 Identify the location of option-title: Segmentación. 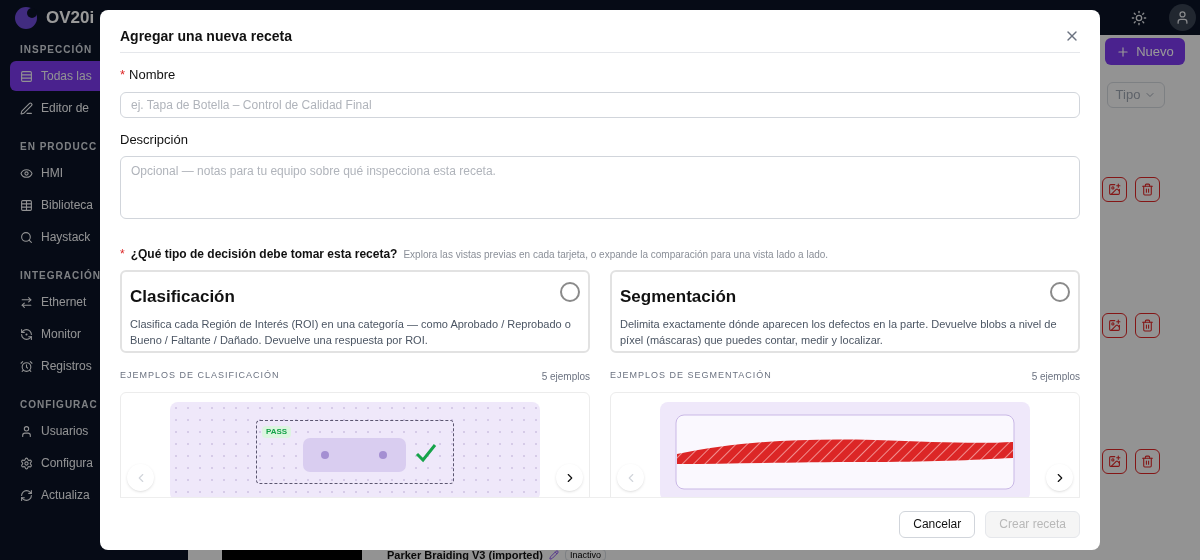
(678, 297).